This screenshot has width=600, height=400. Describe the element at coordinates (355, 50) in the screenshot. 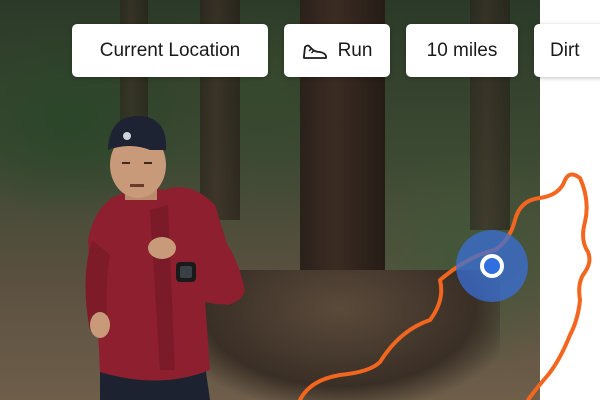

I see `activity-filter-label: Run` at that location.